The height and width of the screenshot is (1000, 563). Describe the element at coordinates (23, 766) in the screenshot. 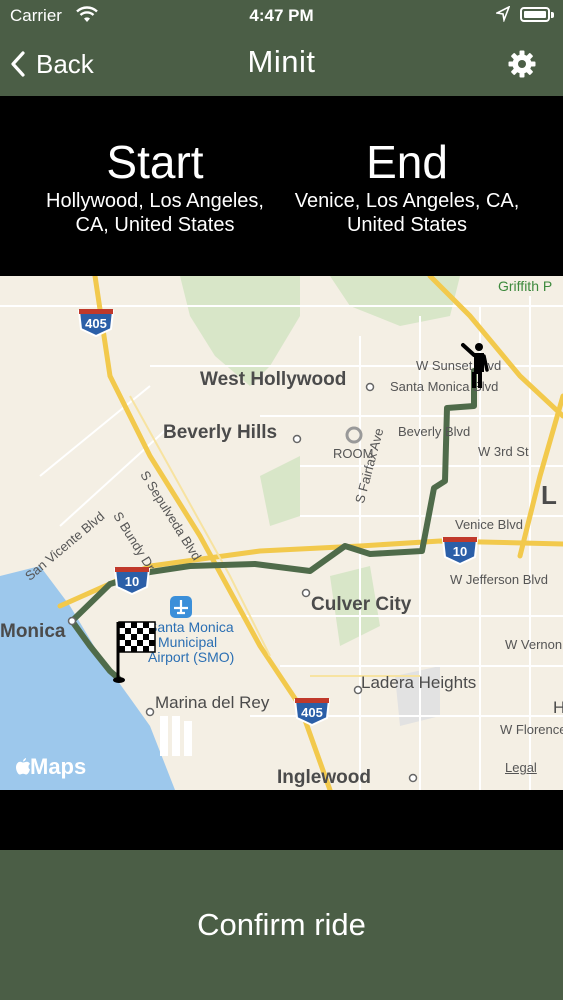

I see `apple-logo-icon` at that location.